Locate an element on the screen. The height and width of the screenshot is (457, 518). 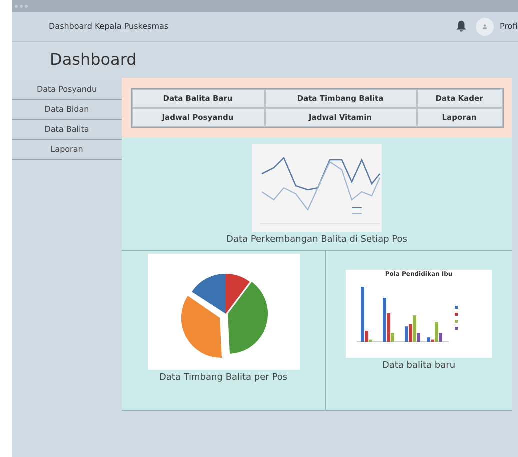
bell-icon is located at coordinates (461, 26).